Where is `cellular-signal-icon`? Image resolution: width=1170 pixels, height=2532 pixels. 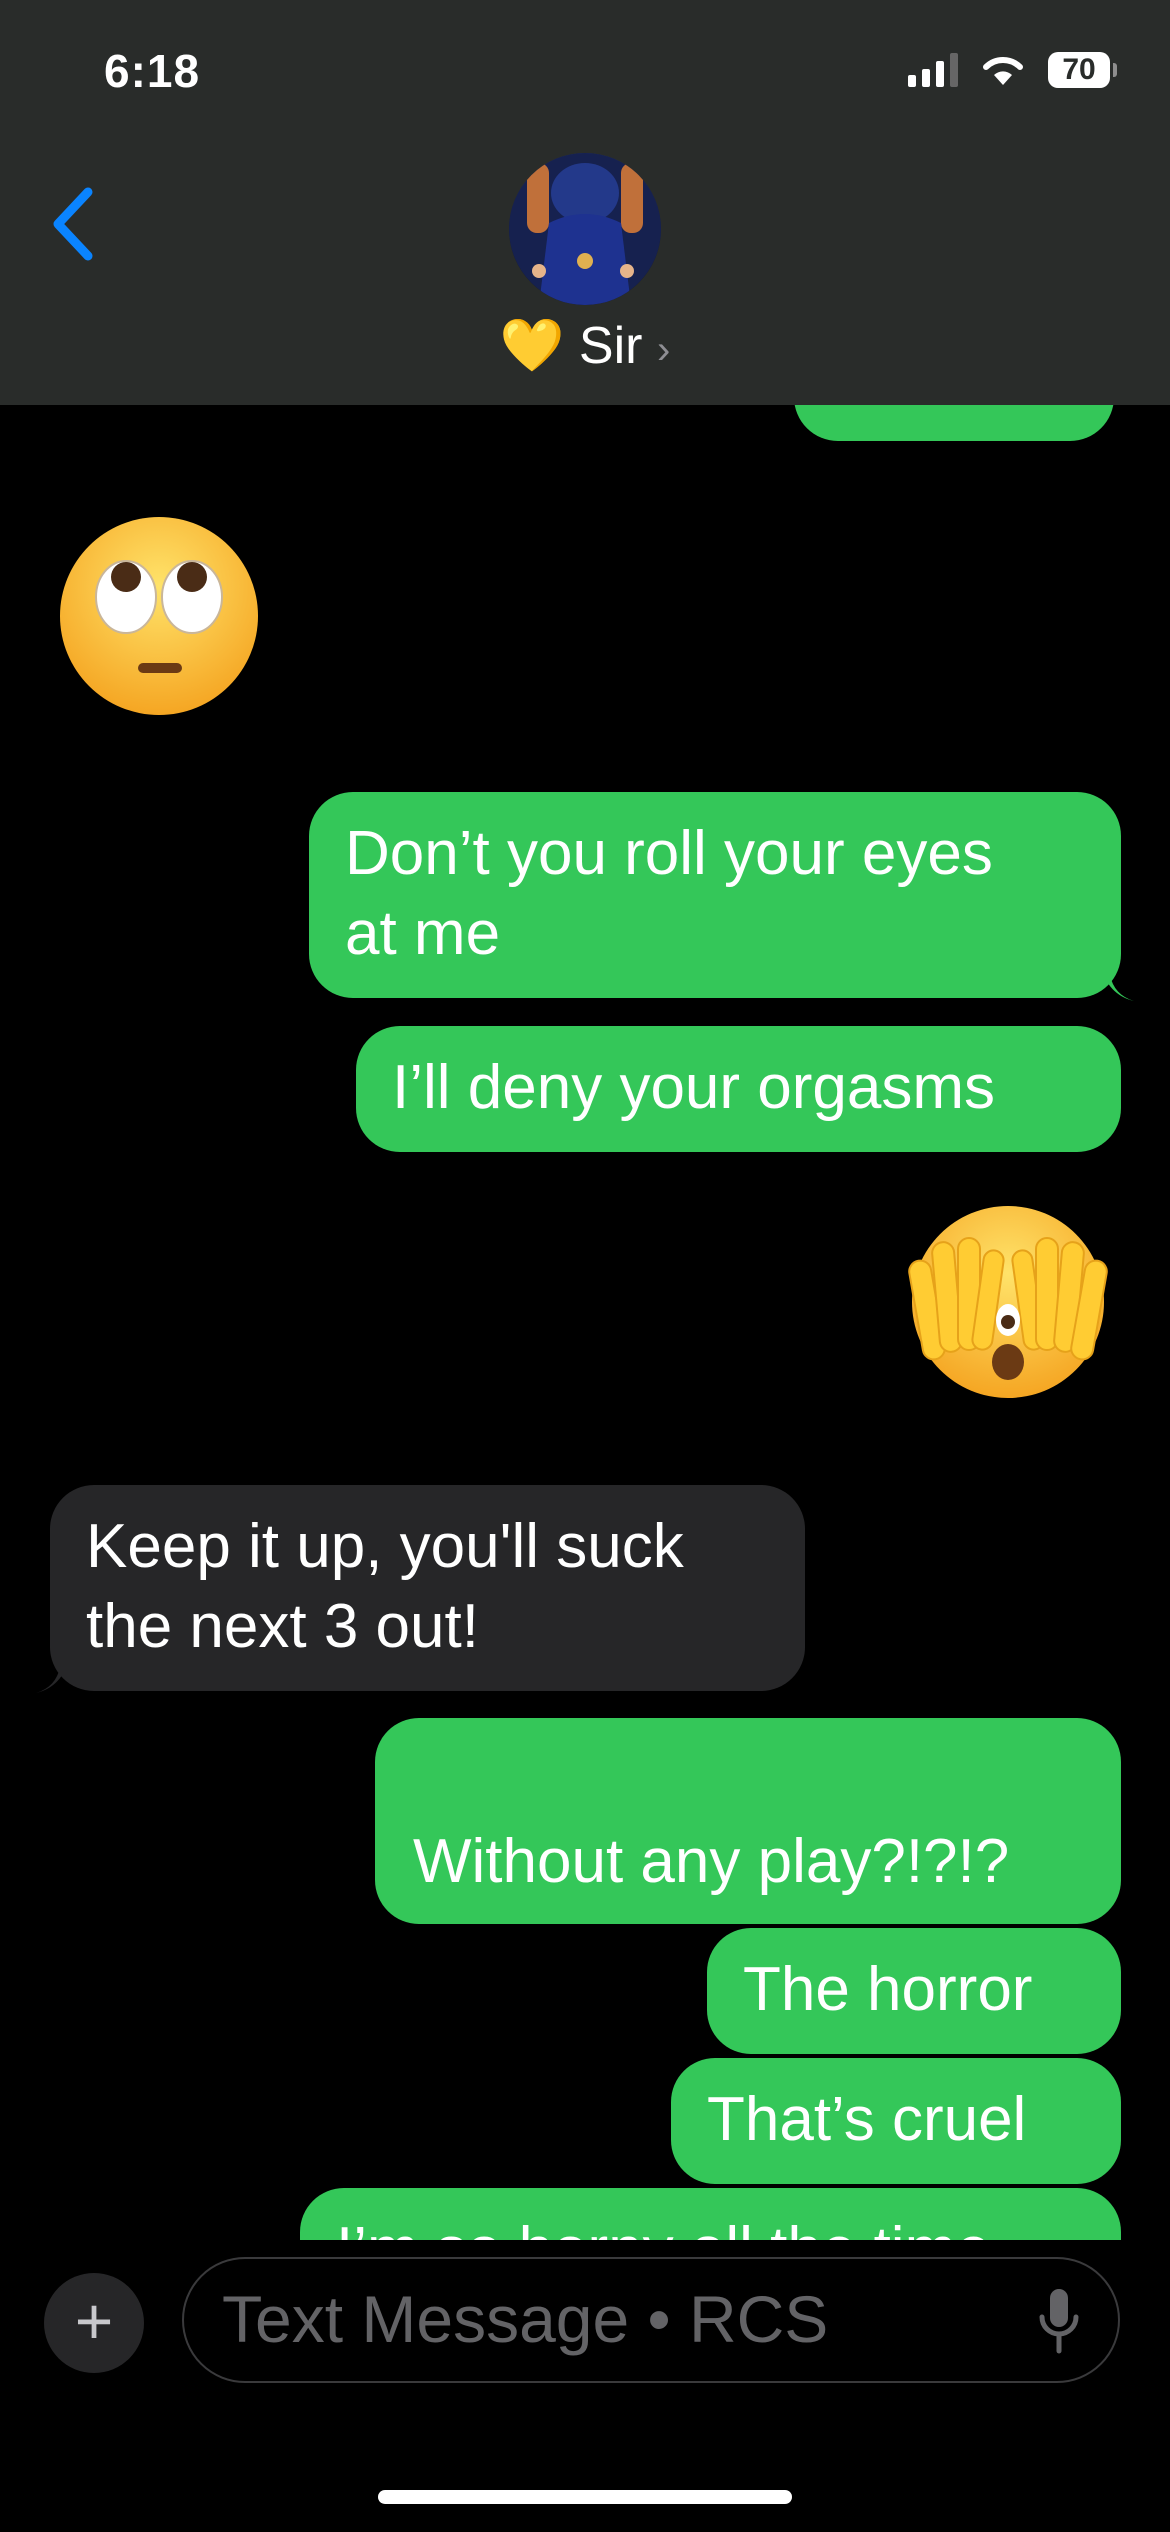 cellular-signal-icon is located at coordinates (933, 70).